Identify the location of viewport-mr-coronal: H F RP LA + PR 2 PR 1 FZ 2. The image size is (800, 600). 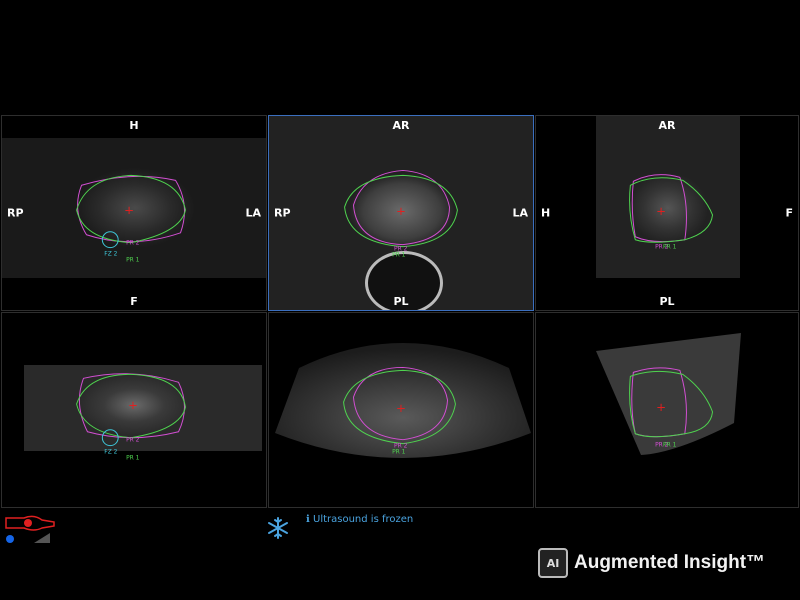
(134, 213).